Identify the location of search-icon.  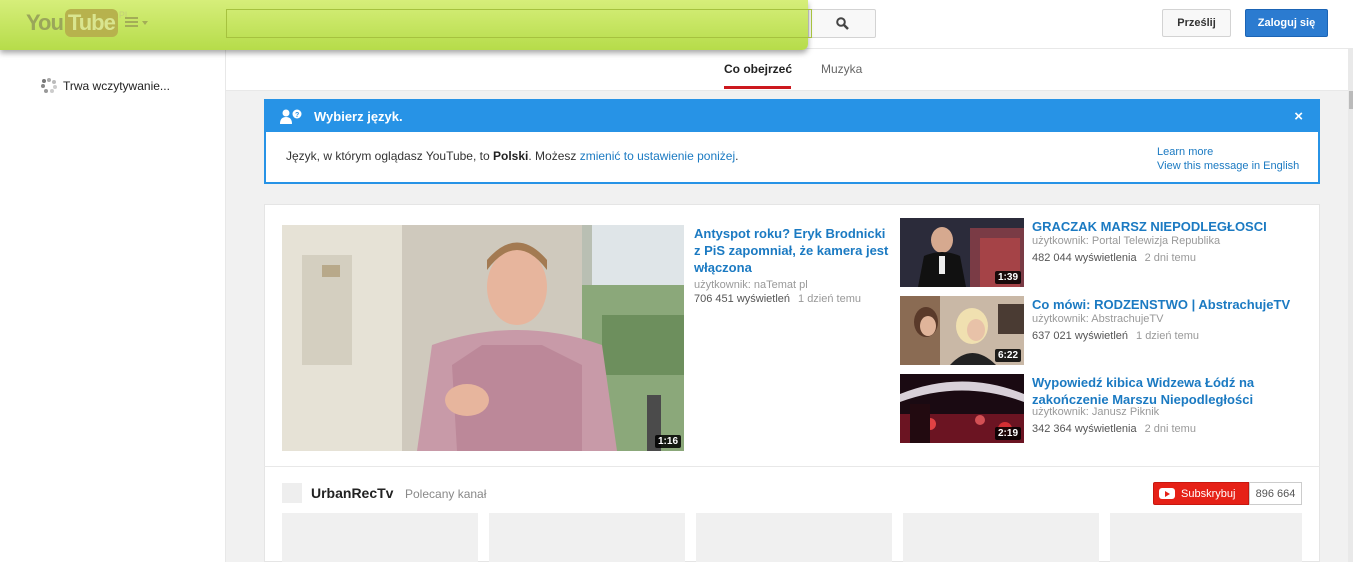
(842, 23).